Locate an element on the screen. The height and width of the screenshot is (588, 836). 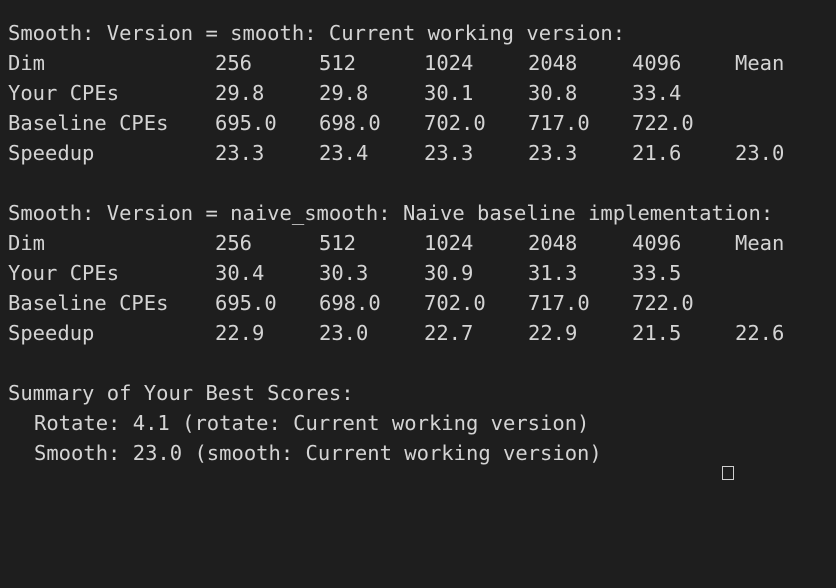
table-row: Your CPEs 30.4 30.3 30.9 31.3 33.5 is located at coordinates (422, 273).